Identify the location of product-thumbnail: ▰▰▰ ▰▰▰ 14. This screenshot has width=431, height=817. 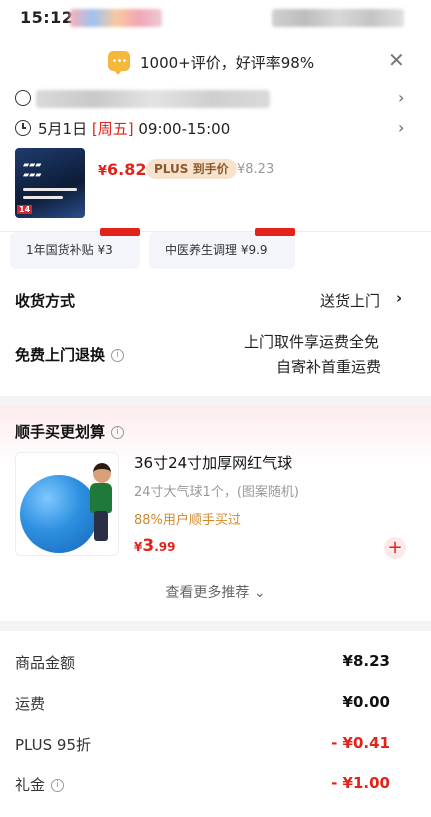
(50, 183).